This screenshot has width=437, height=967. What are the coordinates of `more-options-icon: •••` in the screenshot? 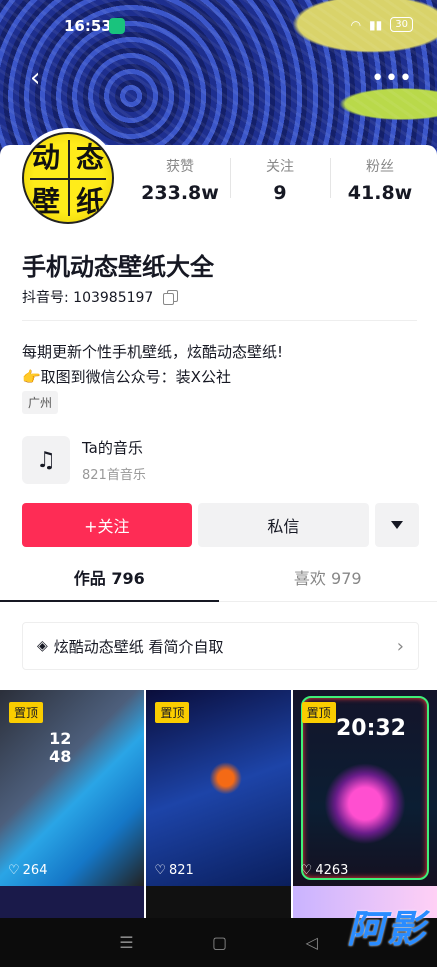 It's located at (392, 78).